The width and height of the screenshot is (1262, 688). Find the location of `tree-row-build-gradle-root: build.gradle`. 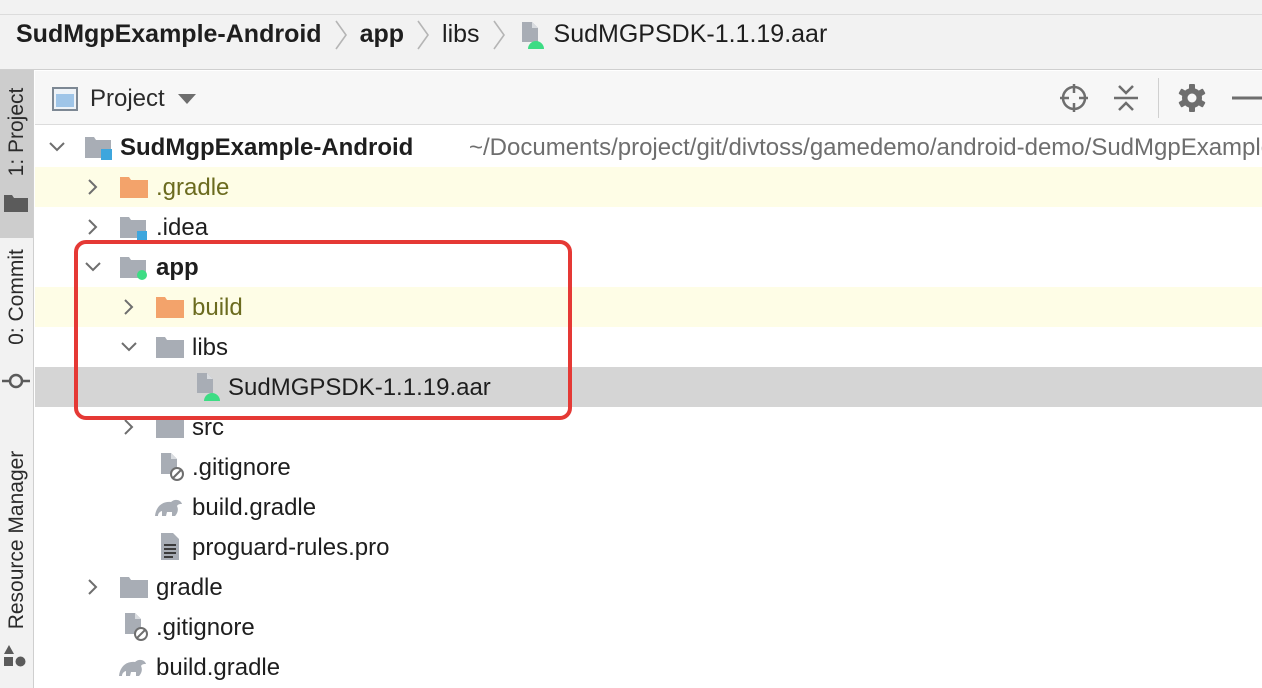

tree-row-build-gradle-root: build.gradle is located at coordinates (648, 667).